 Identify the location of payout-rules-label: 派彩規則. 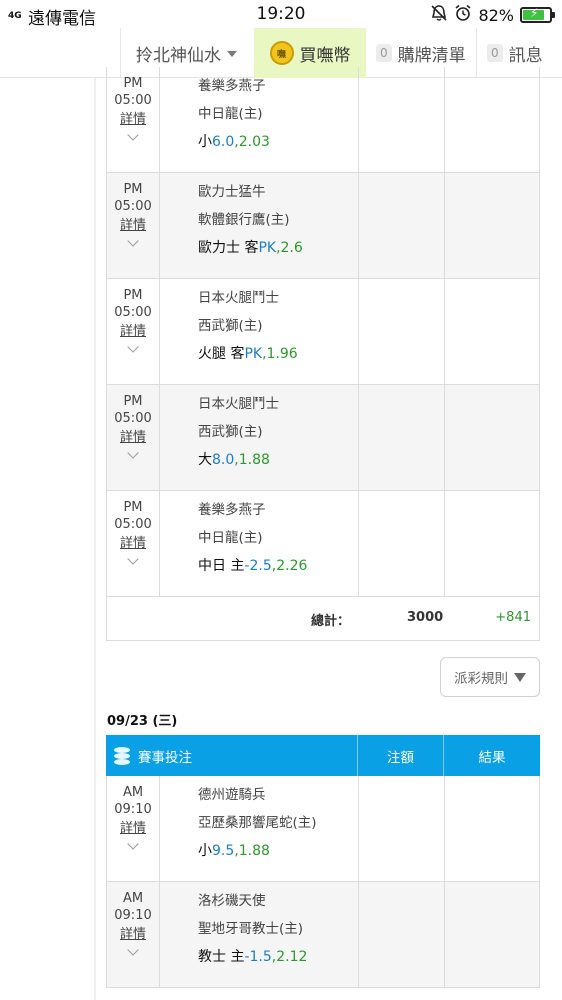
(481, 679).